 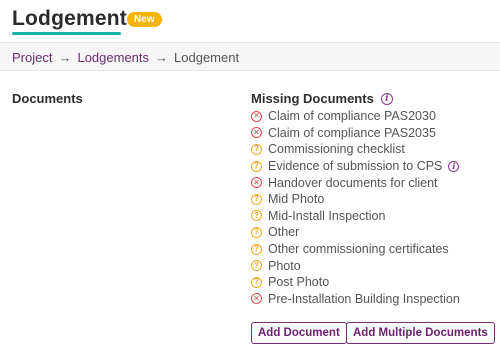 What do you see at coordinates (66, 33) in the screenshot?
I see `title-underline` at bounding box center [66, 33].